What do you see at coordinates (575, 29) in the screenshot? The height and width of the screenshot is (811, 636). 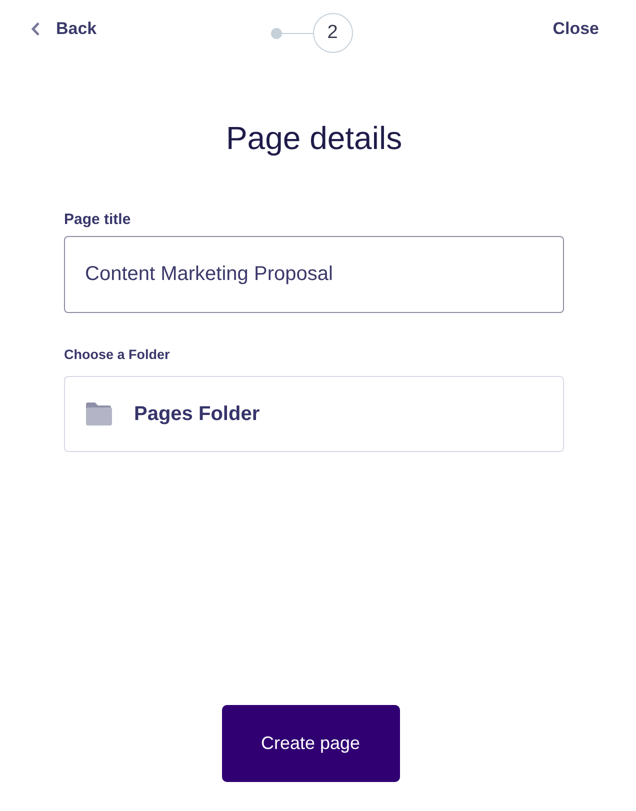 I see `close-button: Close` at bounding box center [575, 29].